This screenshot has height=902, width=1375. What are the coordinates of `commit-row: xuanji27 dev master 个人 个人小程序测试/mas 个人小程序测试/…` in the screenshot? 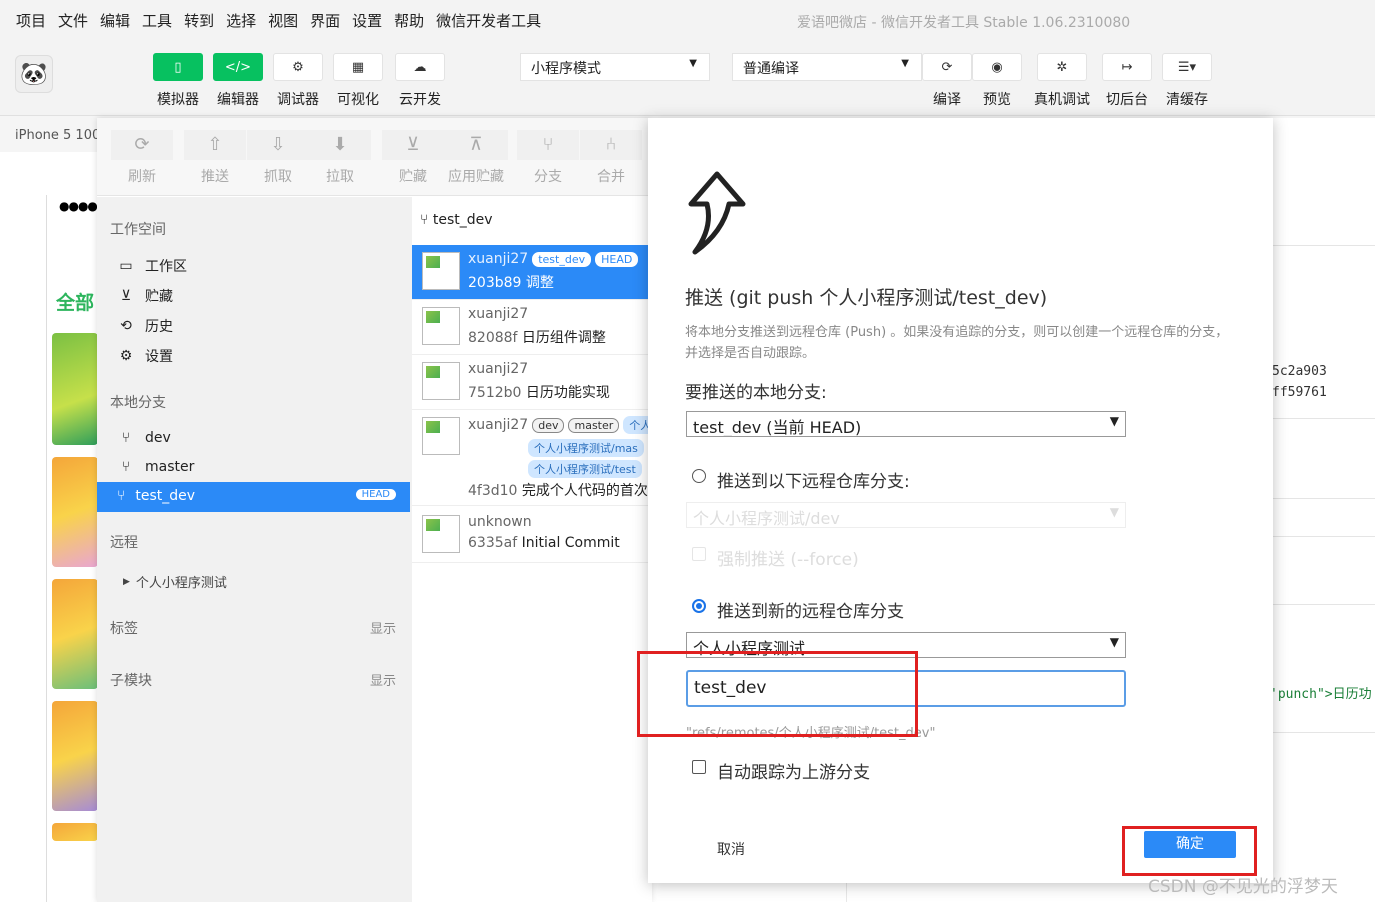 It's located at (532, 458).